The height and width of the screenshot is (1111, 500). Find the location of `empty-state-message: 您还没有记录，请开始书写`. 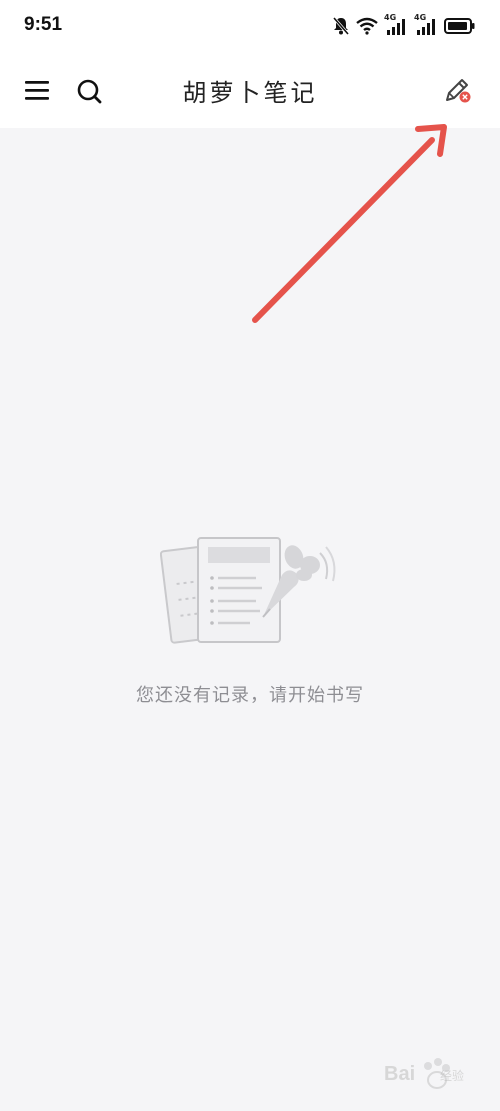

empty-state-message: 您还没有记录，请开始书写 is located at coordinates (250, 695).